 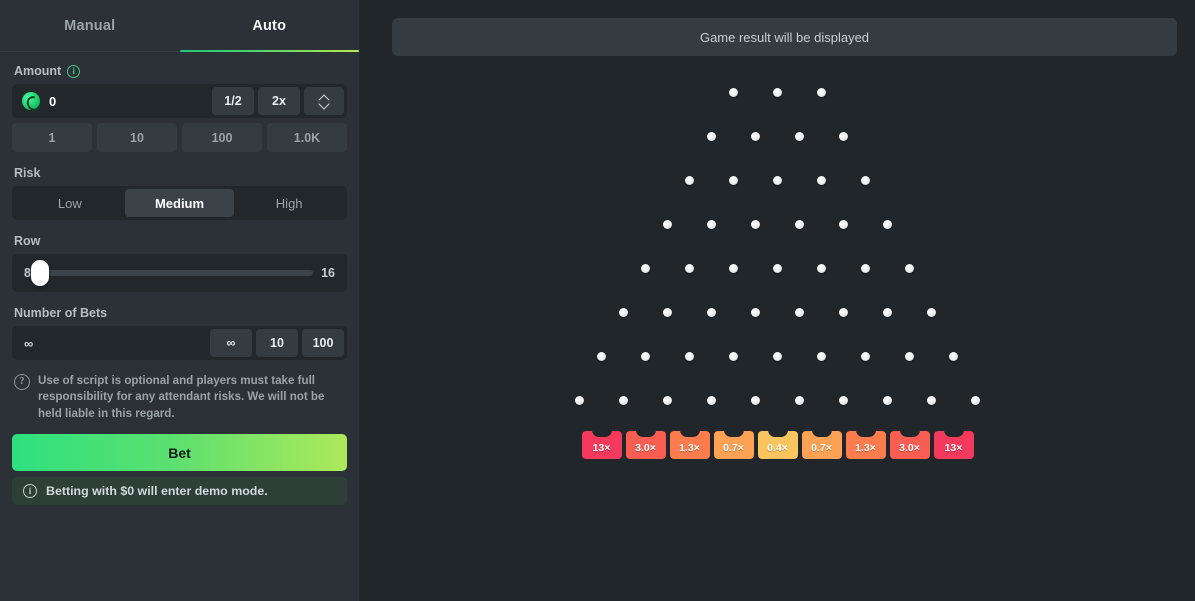 I want to click on risk-option-low: Low, so click(x=70, y=203).